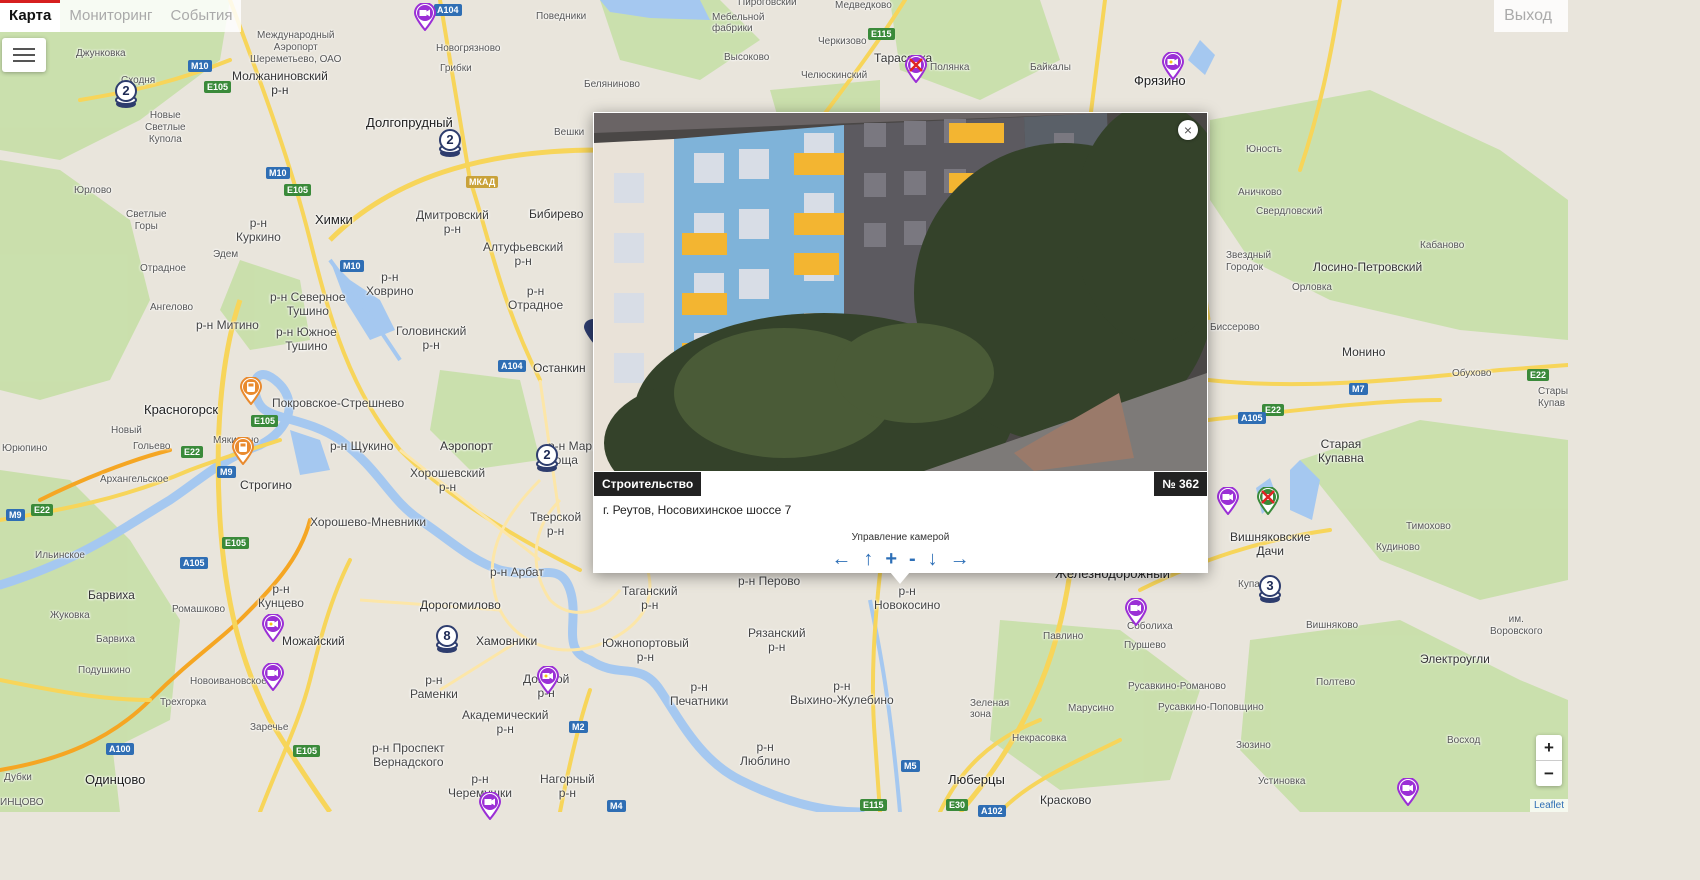 The width and height of the screenshot is (1700, 880). Describe the element at coordinates (269, 727) in the screenshot. I see `map-label-zarechie: Заречье` at that location.